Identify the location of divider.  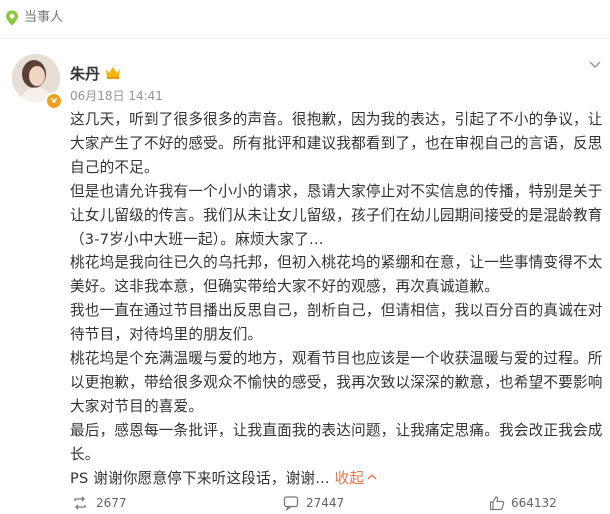
(305, 38).